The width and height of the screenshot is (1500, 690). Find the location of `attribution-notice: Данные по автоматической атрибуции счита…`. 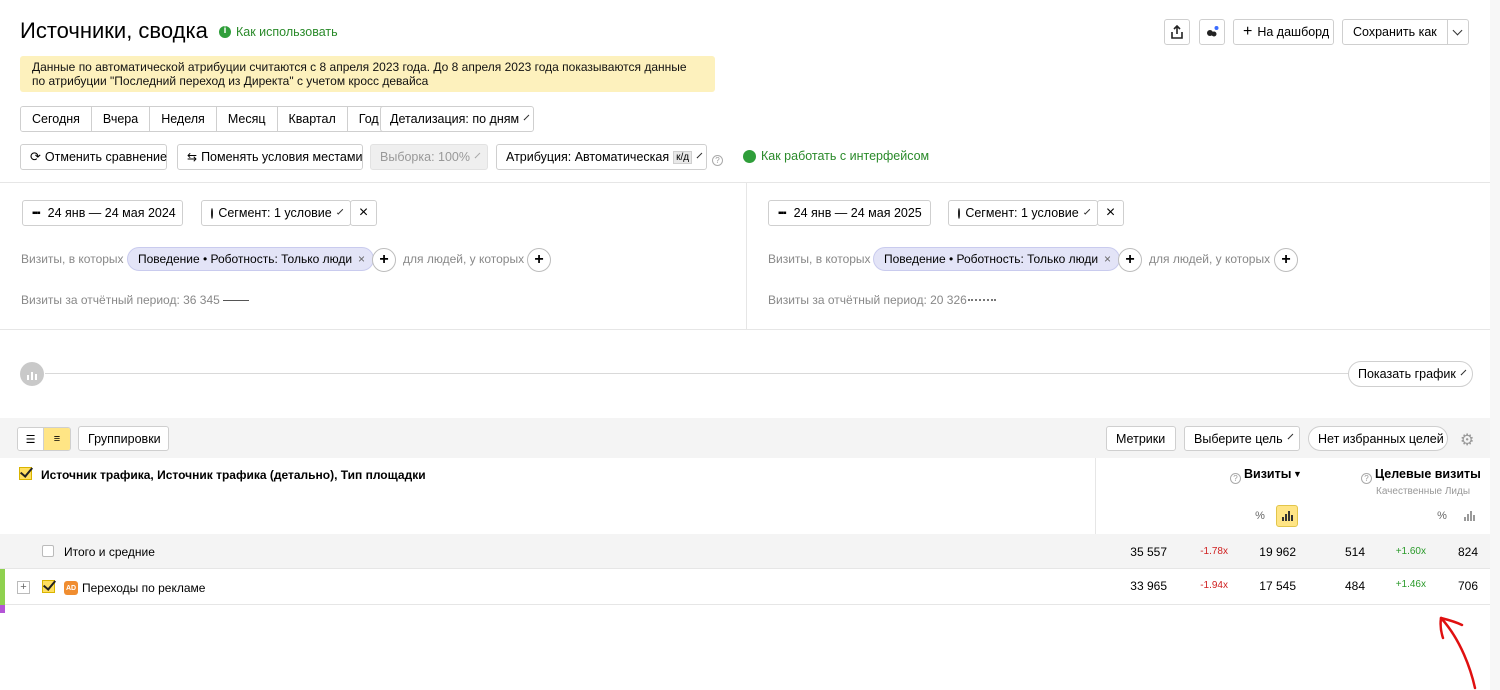

attribution-notice: Данные по автоматической атрибуции счита… is located at coordinates (367, 74).